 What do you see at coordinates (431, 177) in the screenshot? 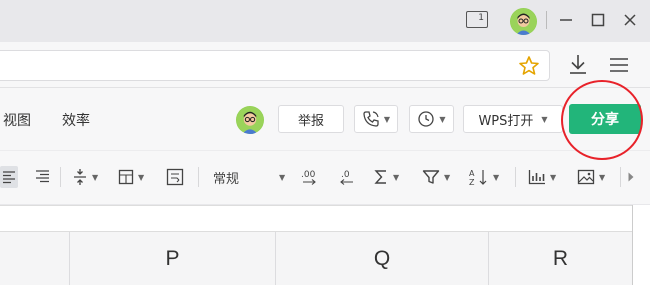
I see `filter-icon` at bounding box center [431, 177].